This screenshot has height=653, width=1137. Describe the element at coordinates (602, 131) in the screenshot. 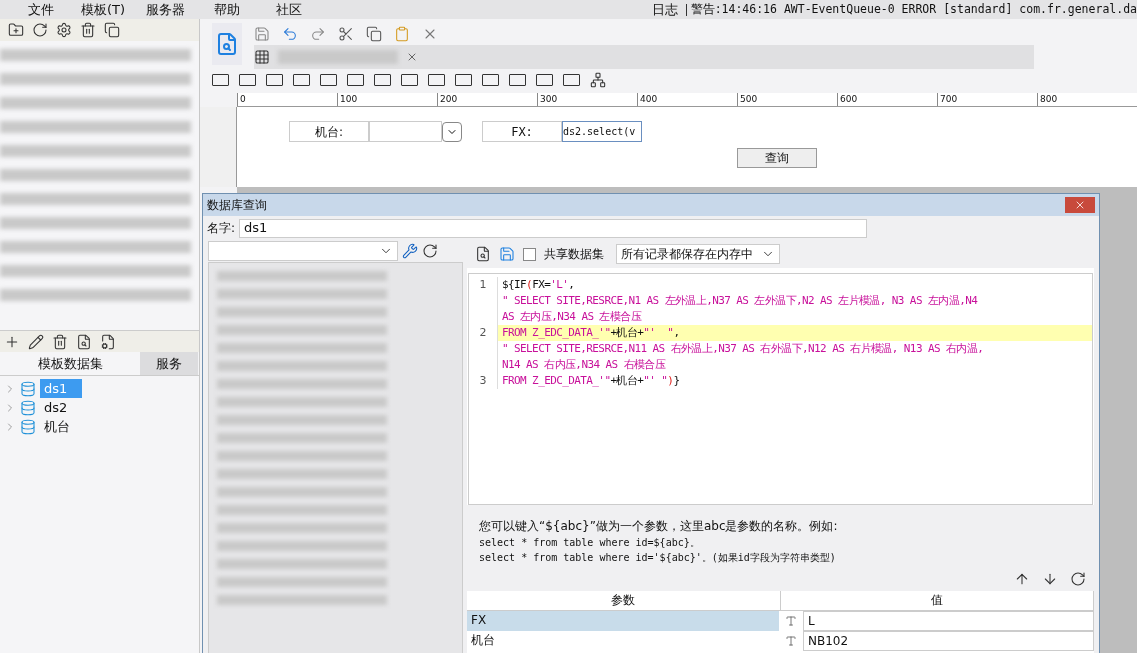

I see `text-field: ds2.select(v` at that location.